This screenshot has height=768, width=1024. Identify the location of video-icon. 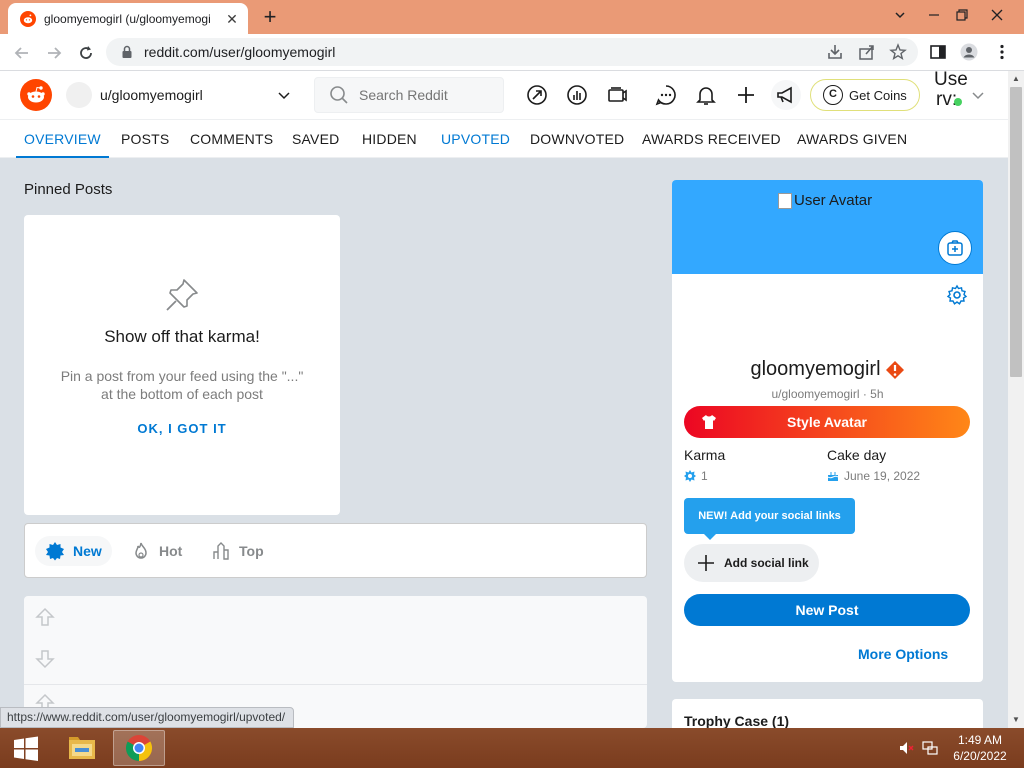
(617, 95).